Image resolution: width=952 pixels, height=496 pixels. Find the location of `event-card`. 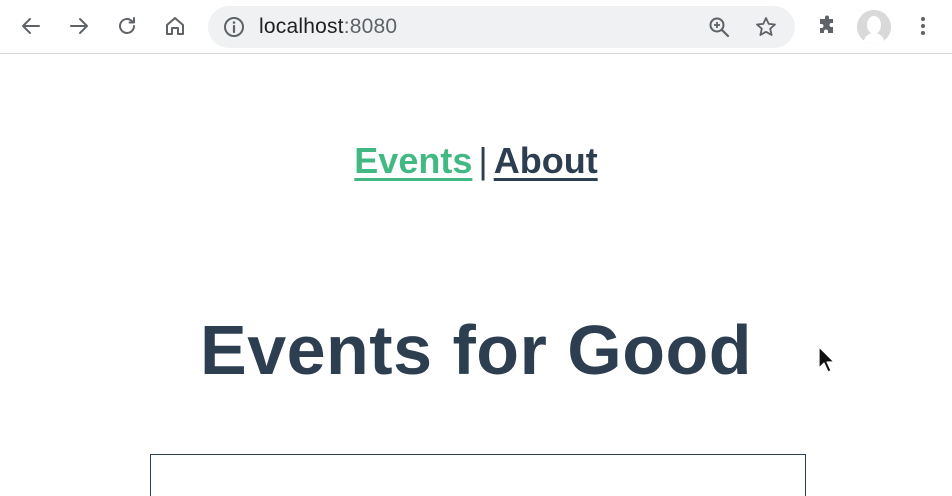

event-card is located at coordinates (478, 475).